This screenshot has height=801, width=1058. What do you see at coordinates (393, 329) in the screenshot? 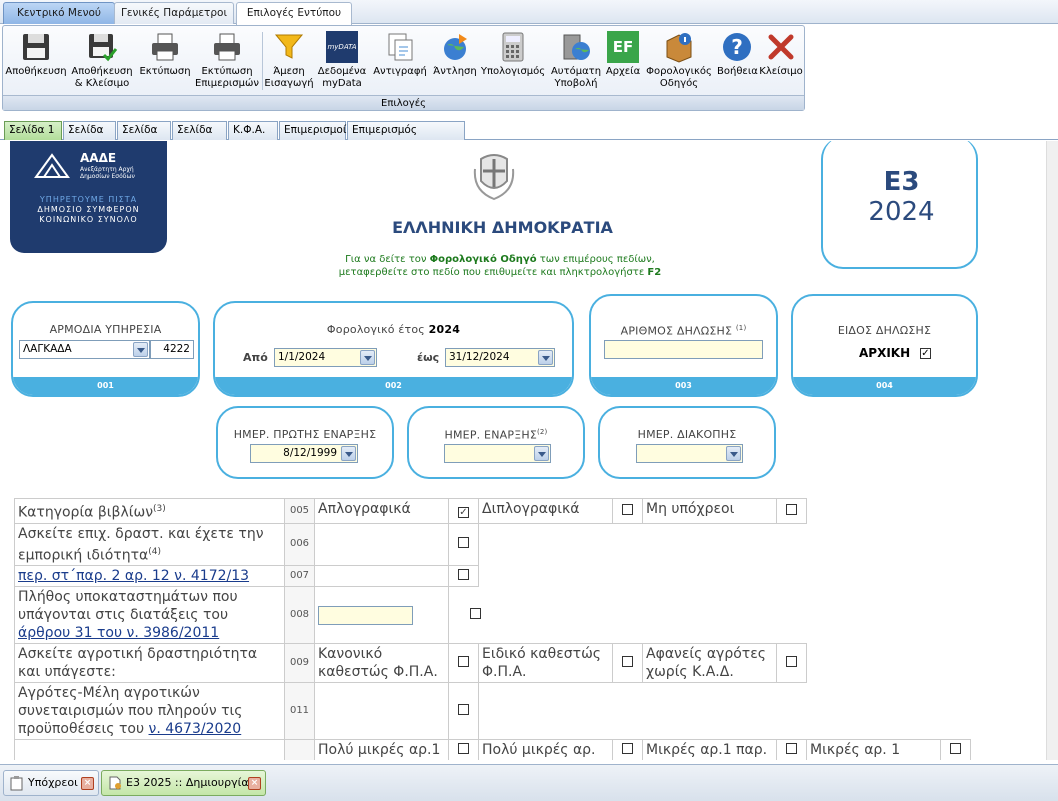
I see `tax-year-label: Φορολογικό έτος 2024` at bounding box center [393, 329].